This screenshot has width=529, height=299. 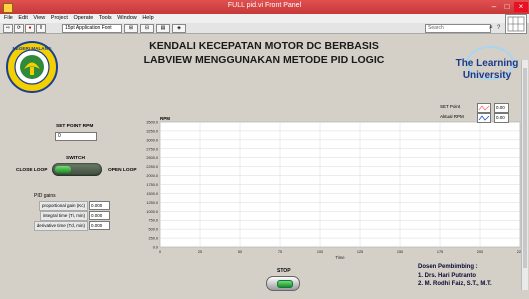 I want to click on y-tick-label: 3250.0, so click(x=152, y=131).